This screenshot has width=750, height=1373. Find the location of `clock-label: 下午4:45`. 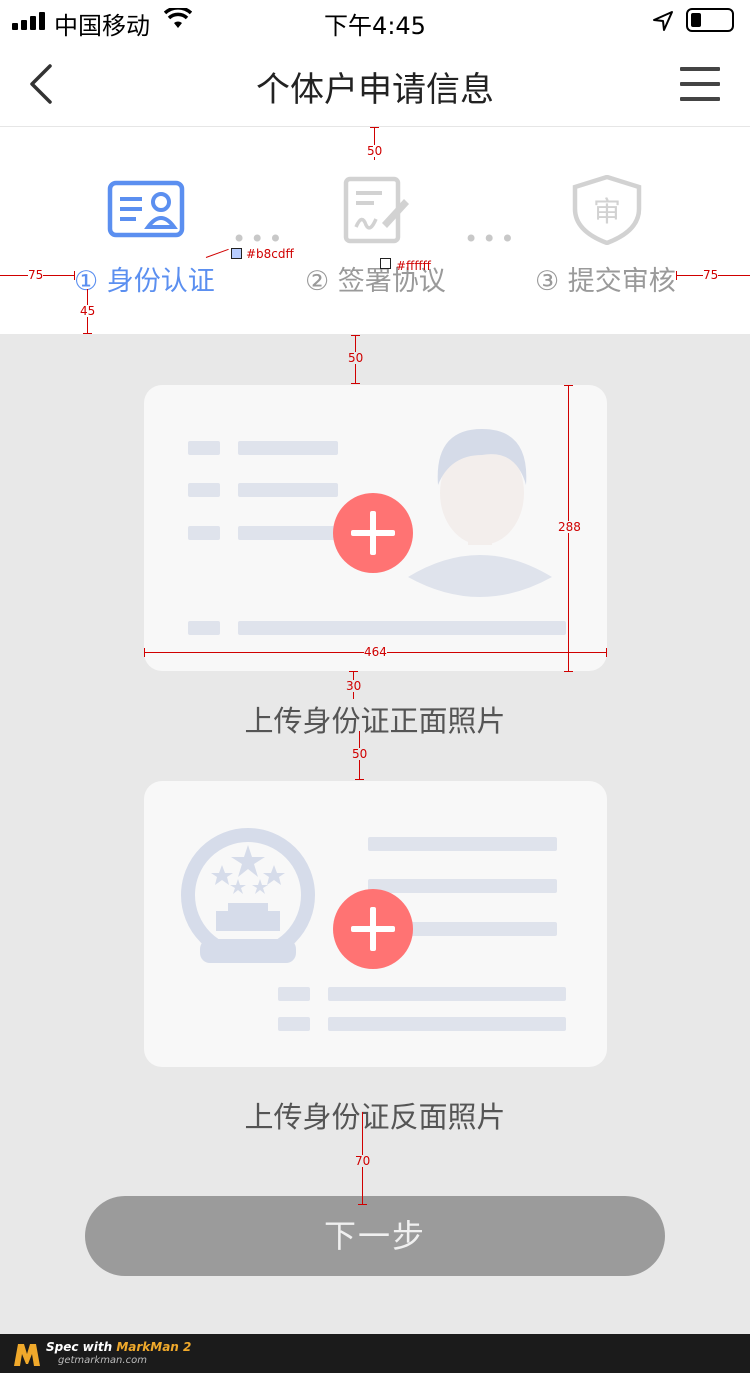

clock-label: 下午4:45 is located at coordinates (375, 26).